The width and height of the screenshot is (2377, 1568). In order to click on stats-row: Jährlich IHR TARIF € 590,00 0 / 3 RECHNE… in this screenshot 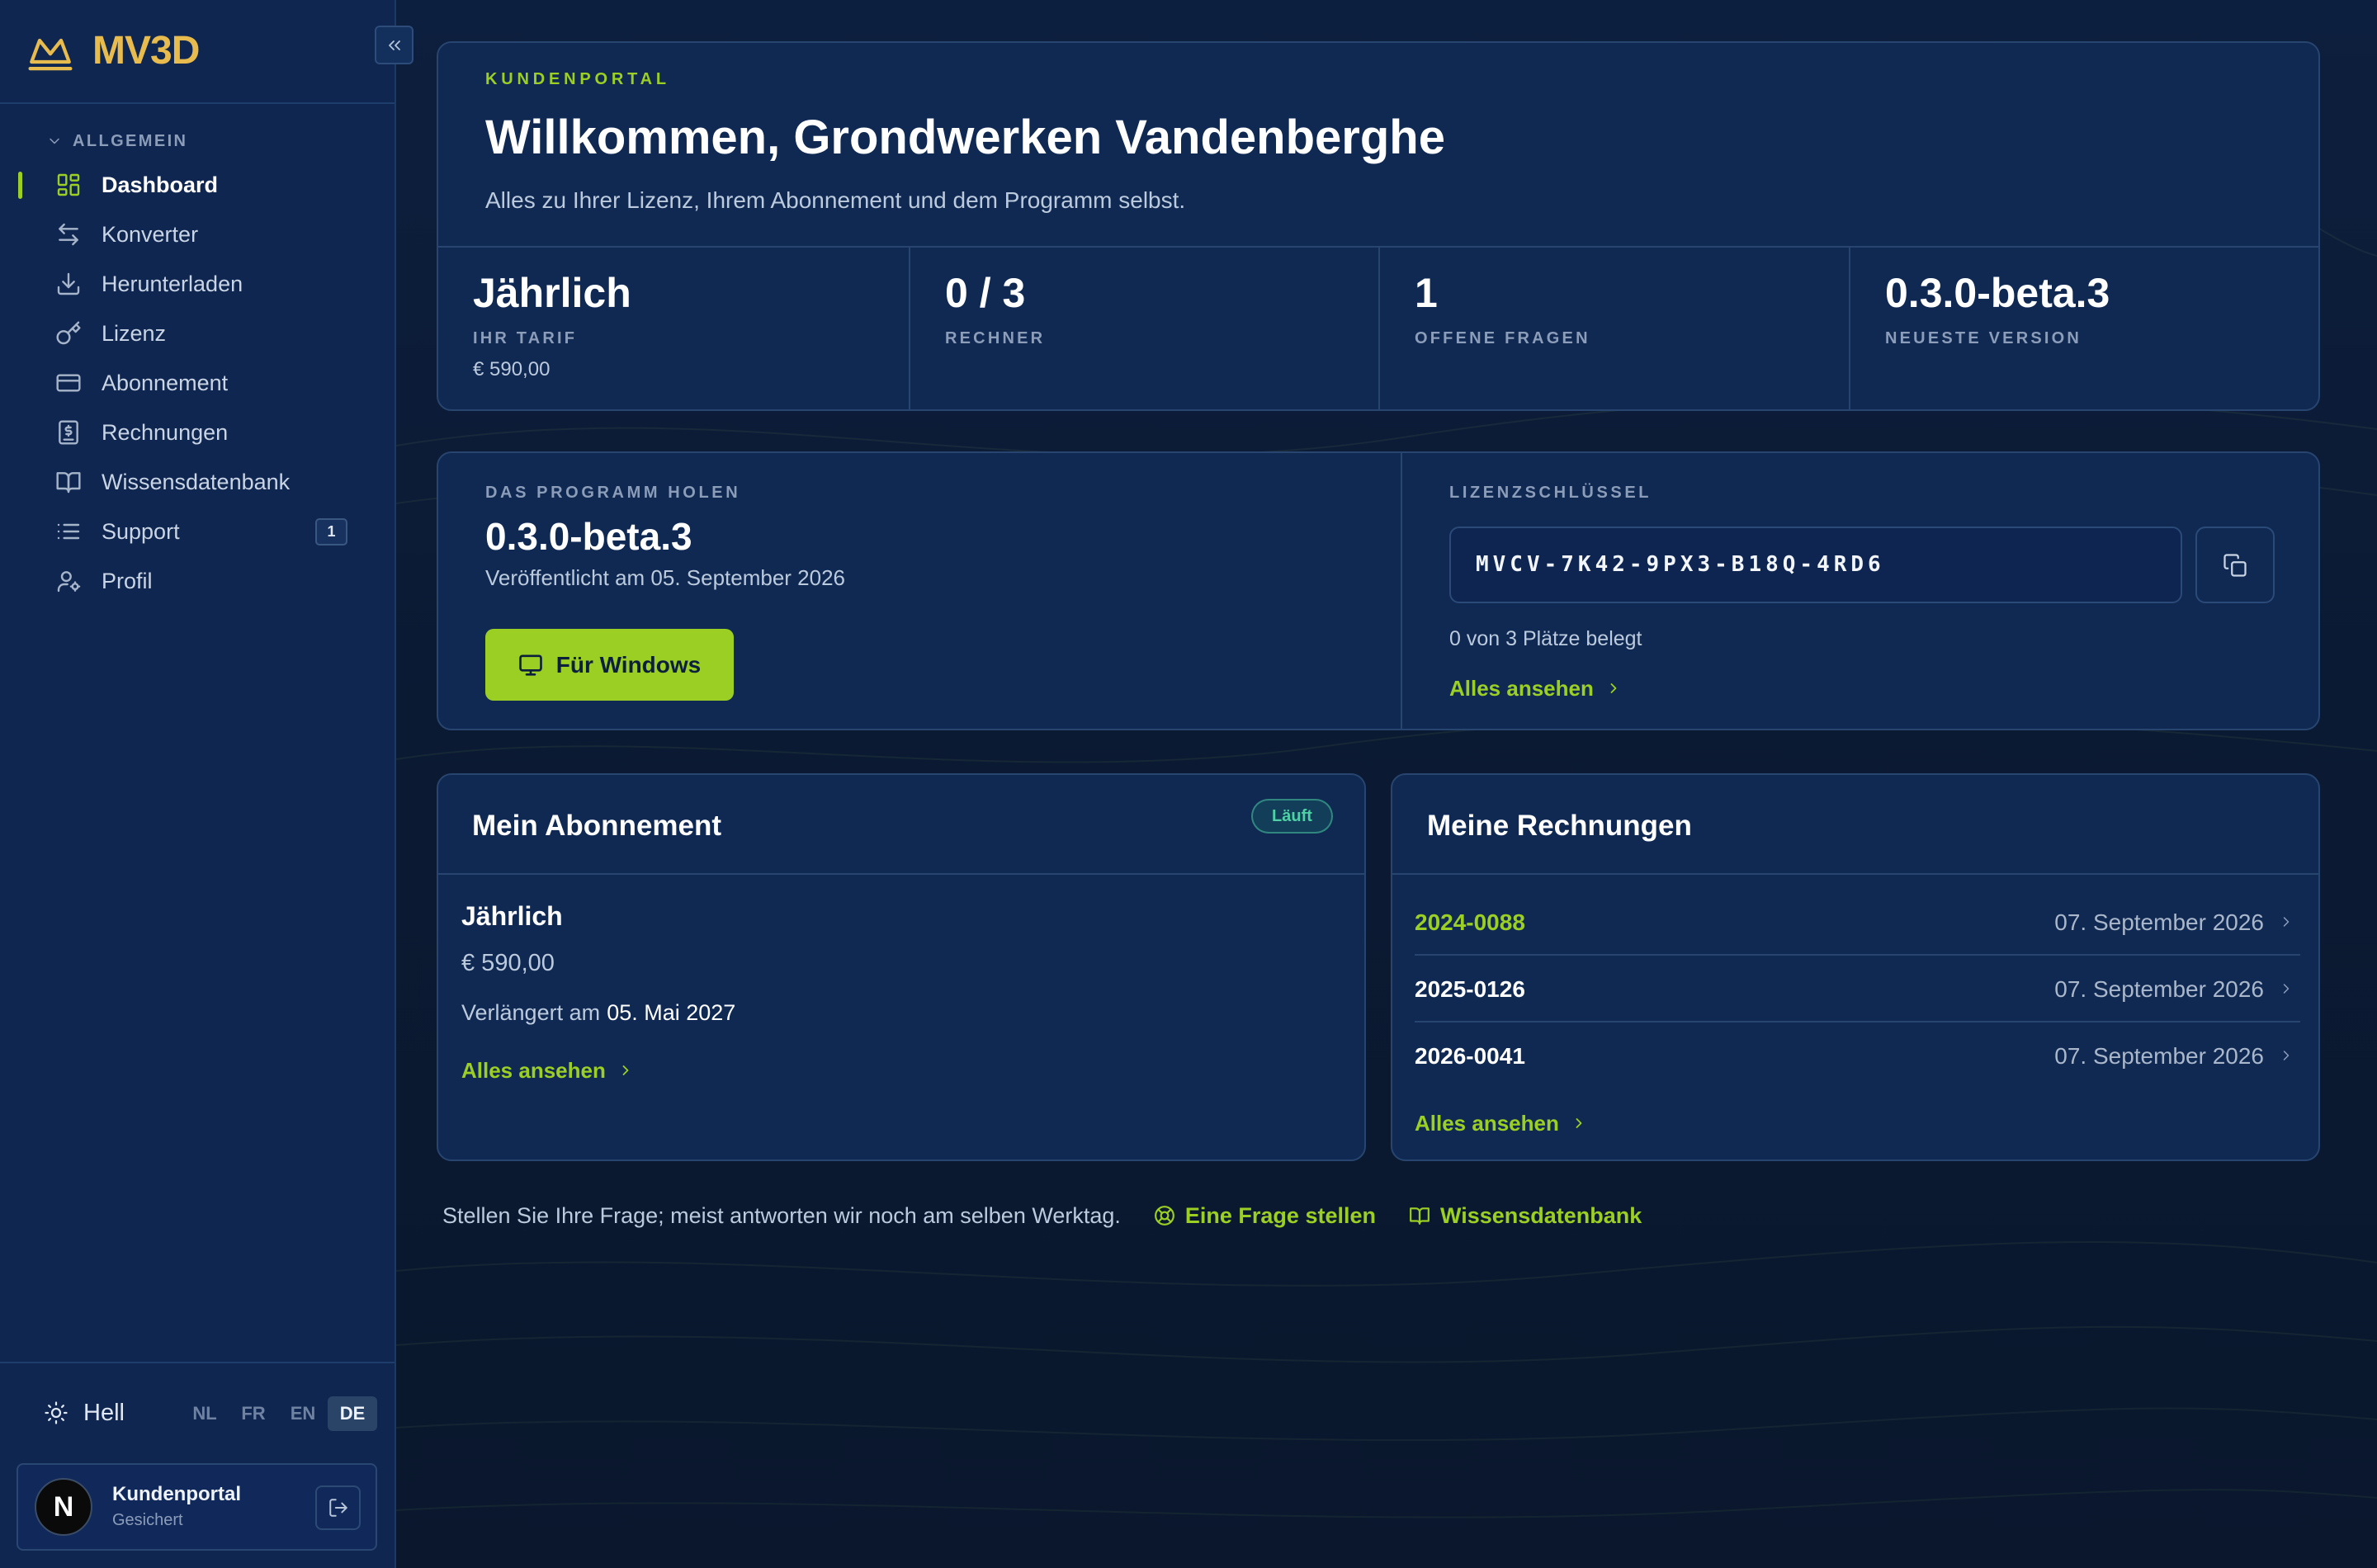, I will do `click(1378, 328)`.